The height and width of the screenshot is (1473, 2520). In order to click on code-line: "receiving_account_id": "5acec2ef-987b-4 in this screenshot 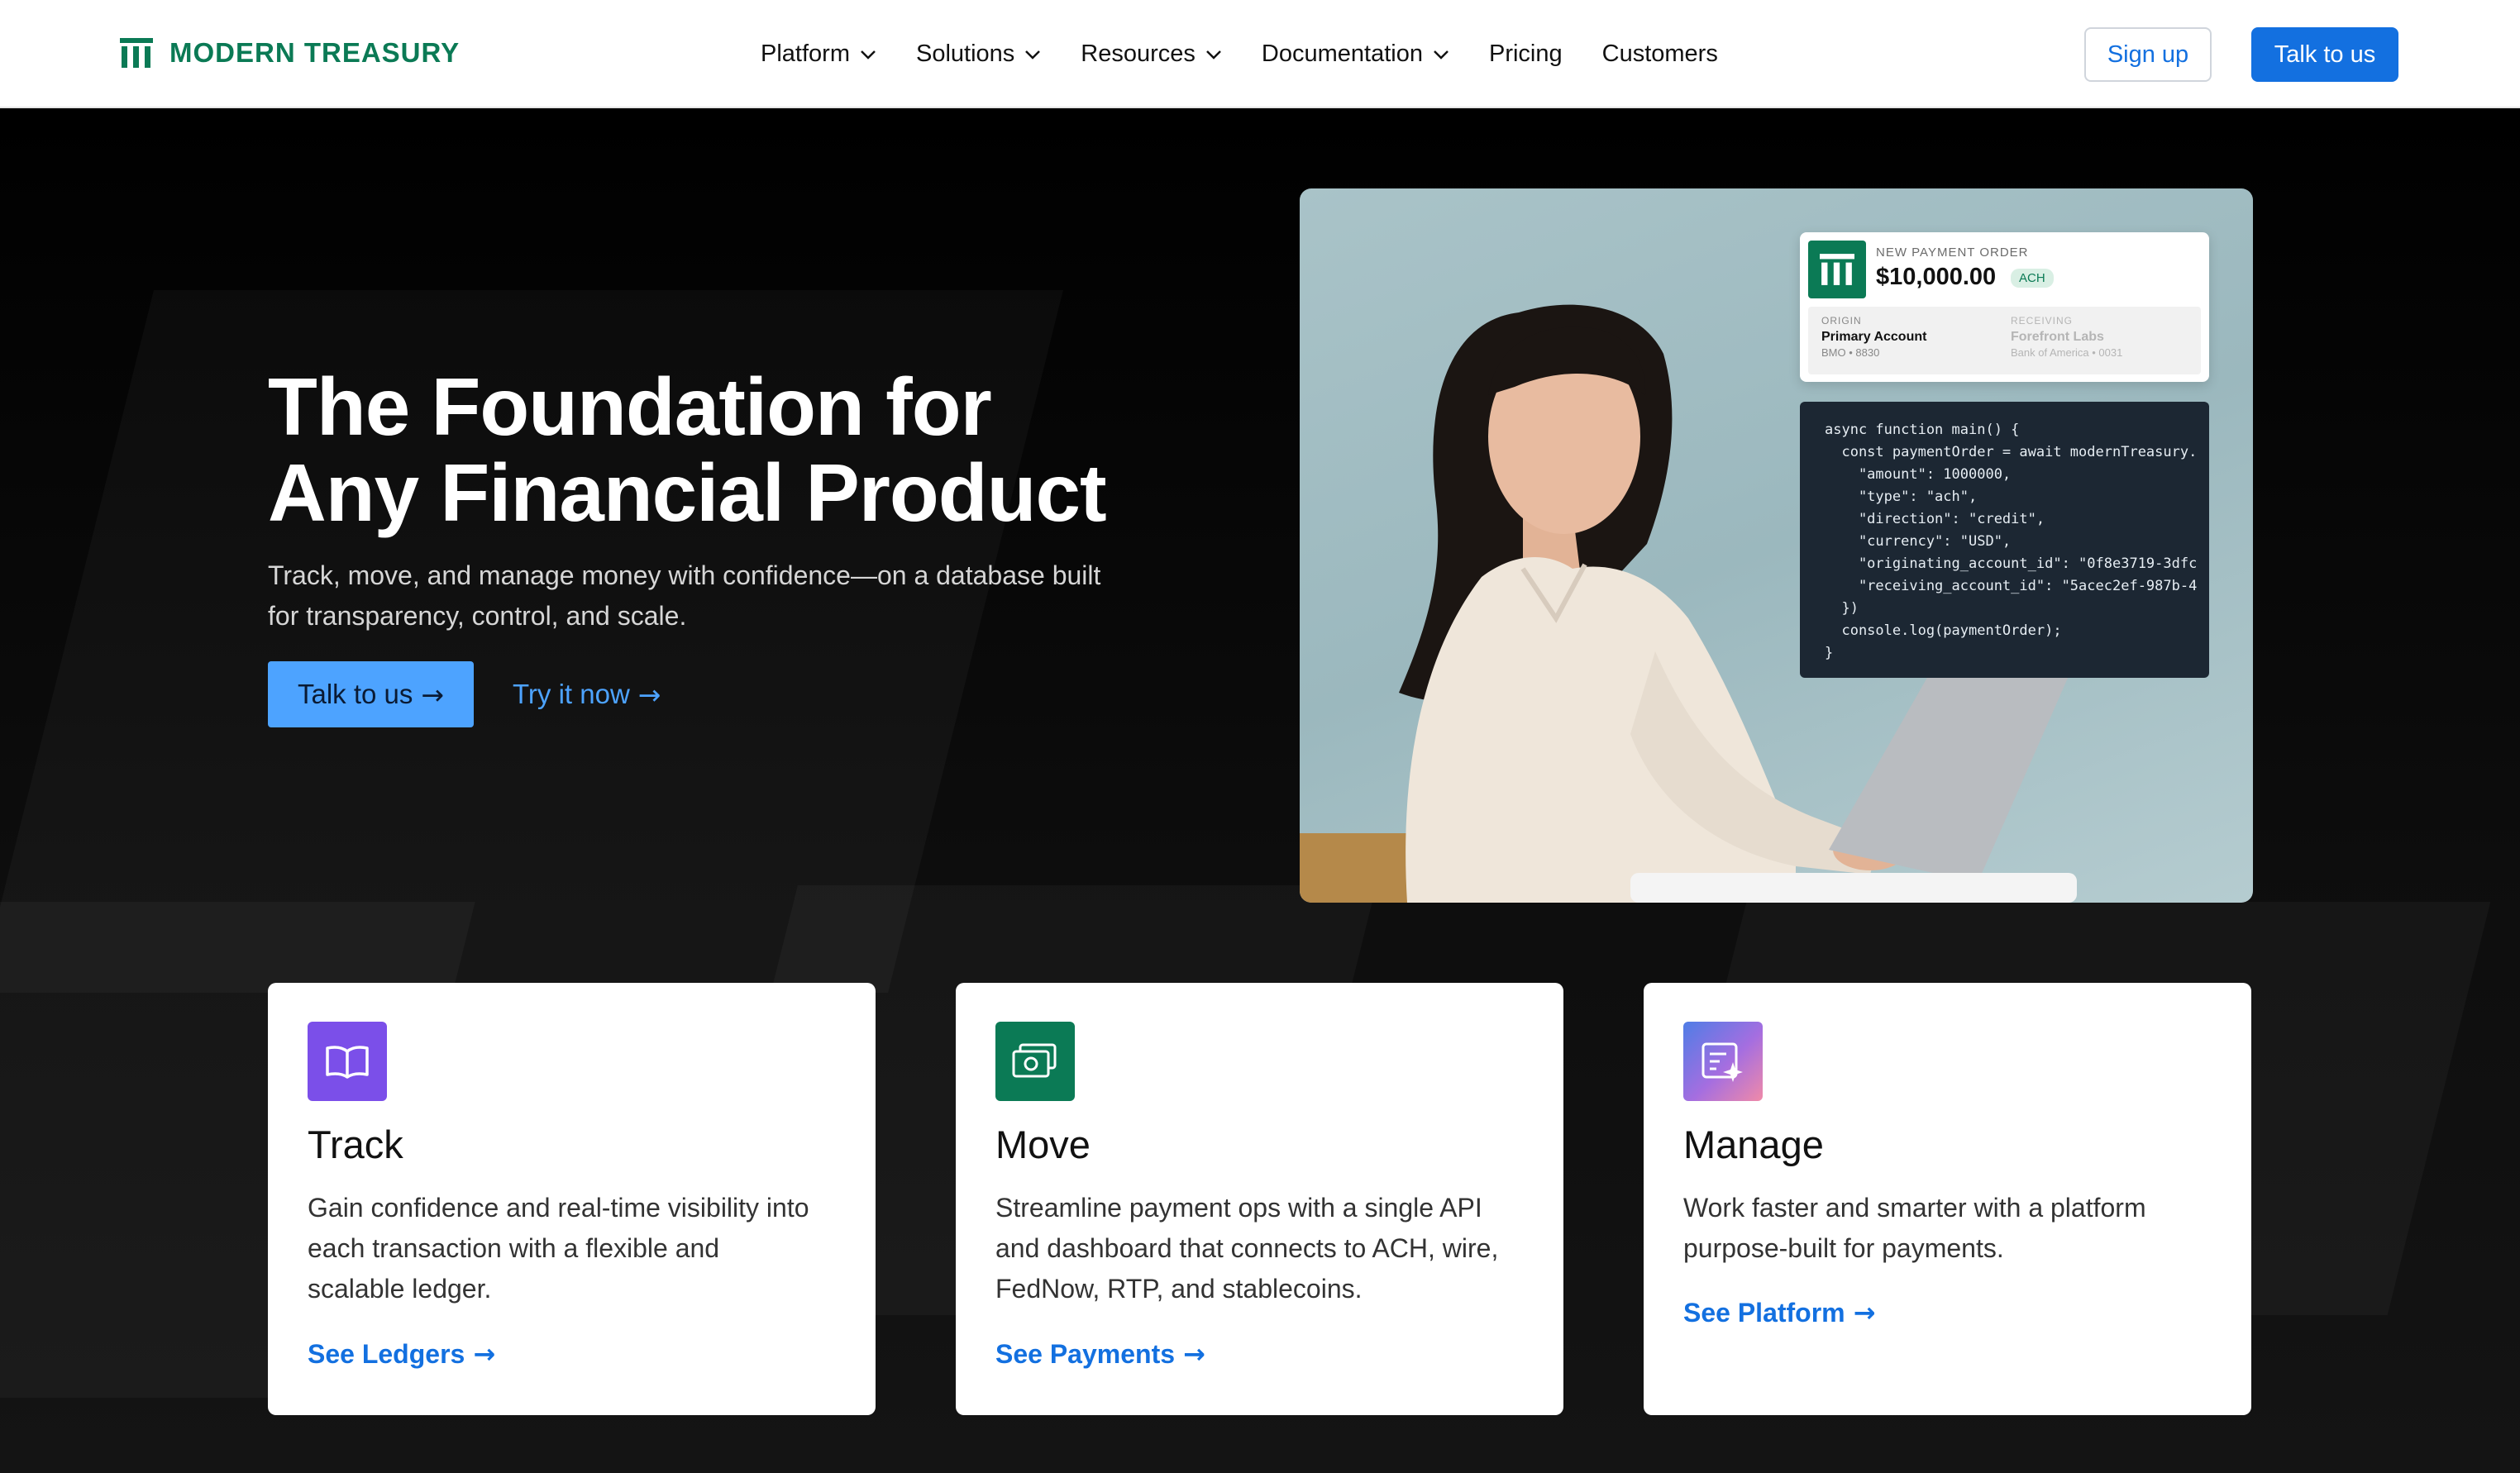, I will do `click(2011, 586)`.